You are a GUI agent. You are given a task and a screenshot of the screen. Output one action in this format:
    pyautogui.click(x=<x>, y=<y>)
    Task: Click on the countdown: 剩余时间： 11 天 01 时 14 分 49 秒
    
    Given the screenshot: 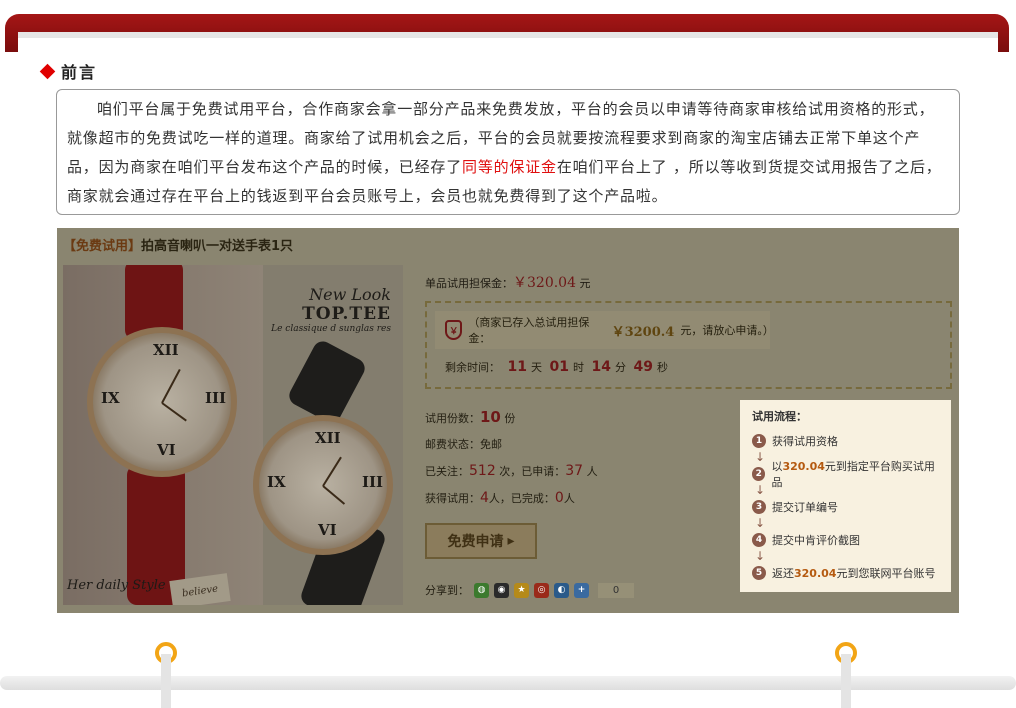 What is the action you would take?
    pyautogui.click(x=556, y=367)
    